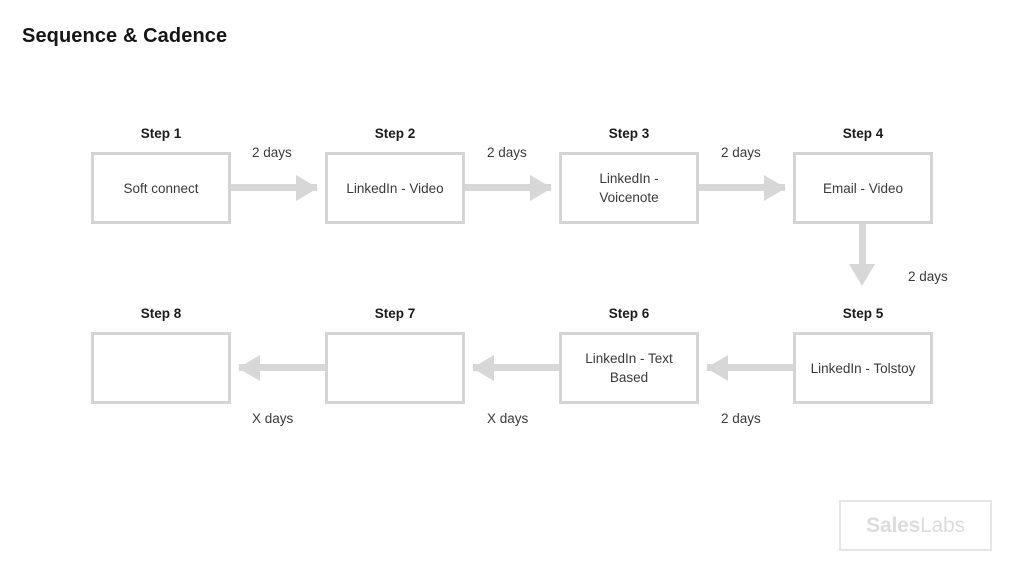 The image size is (1024, 574). Describe the element at coordinates (863, 313) in the screenshot. I see `step-label-5: Step 5` at that location.